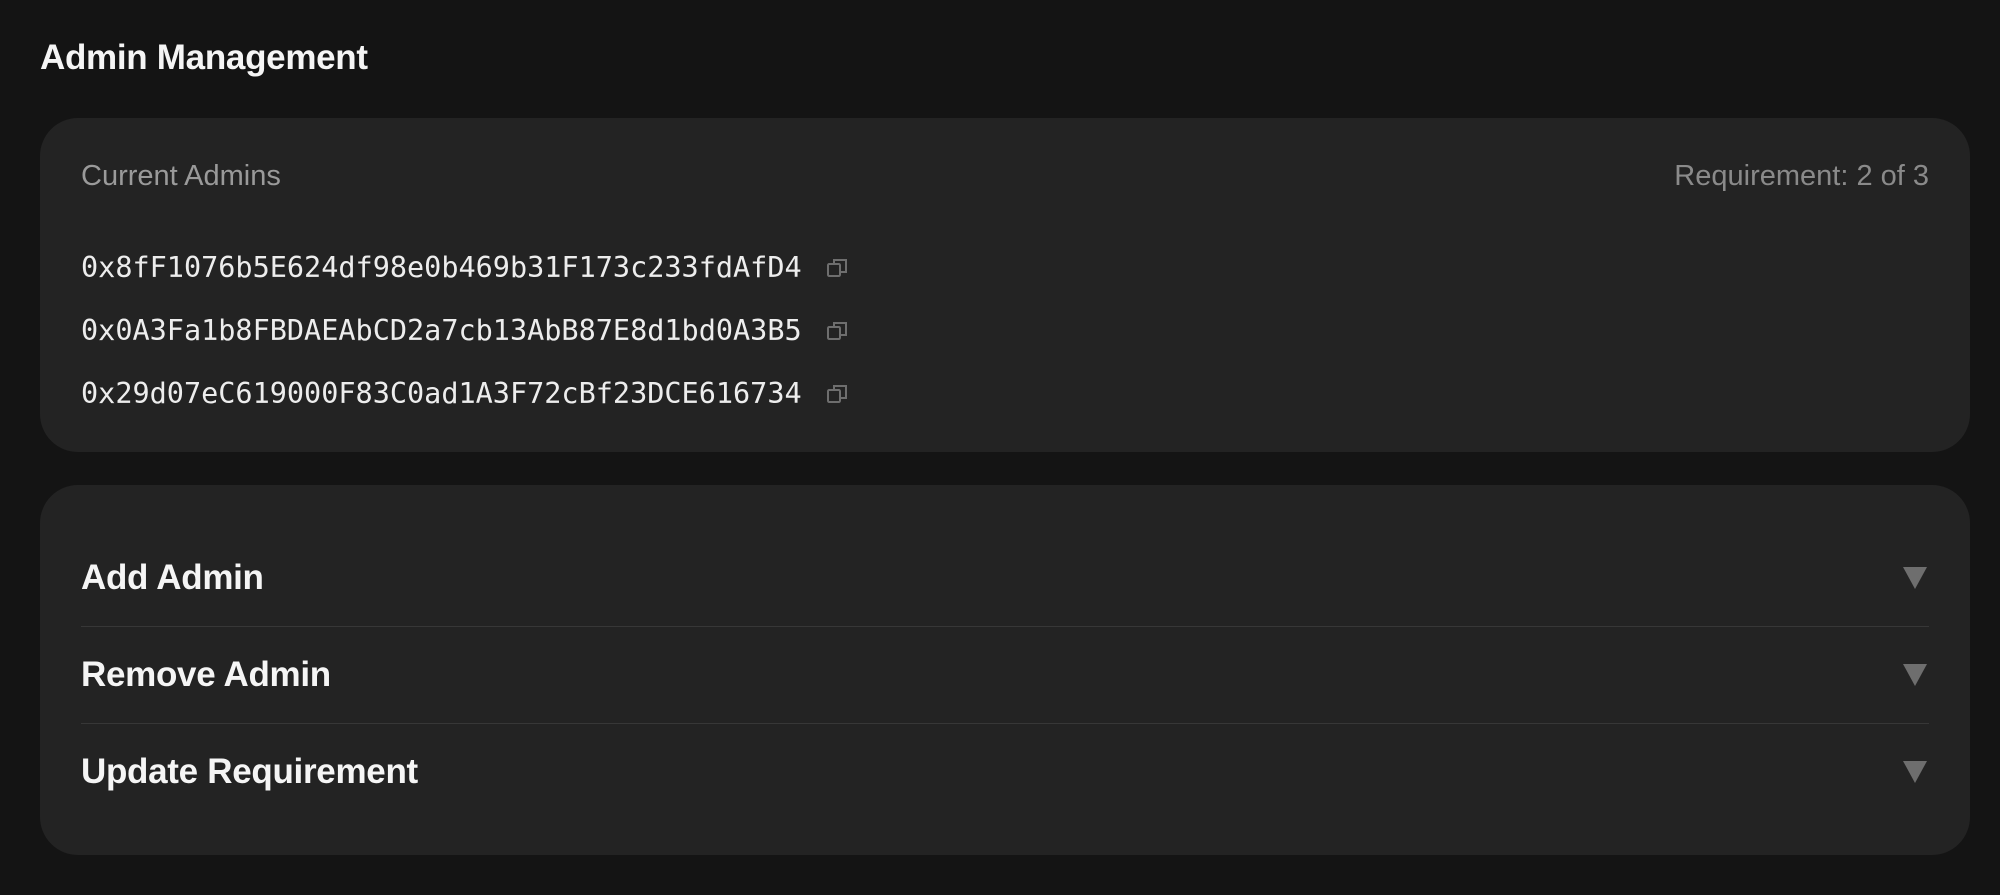  What do you see at coordinates (204, 57) in the screenshot?
I see `page-title: Admin Management` at bounding box center [204, 57].